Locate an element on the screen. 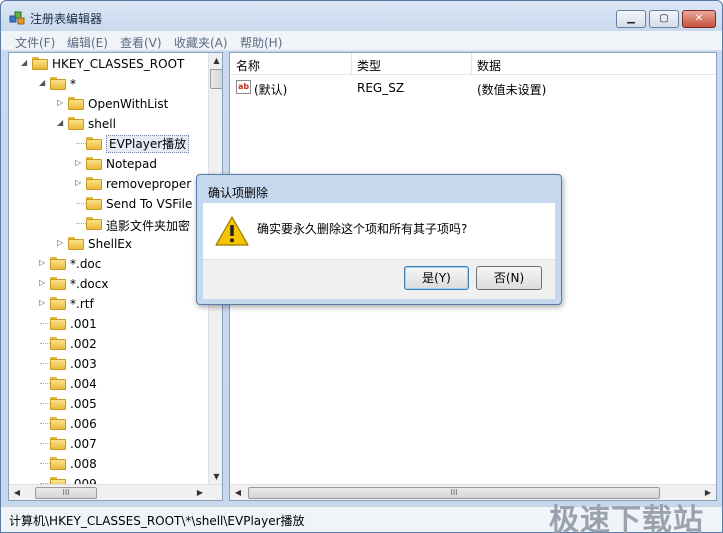  maximize-icon: ▢ is located at coordinates (664, 18).